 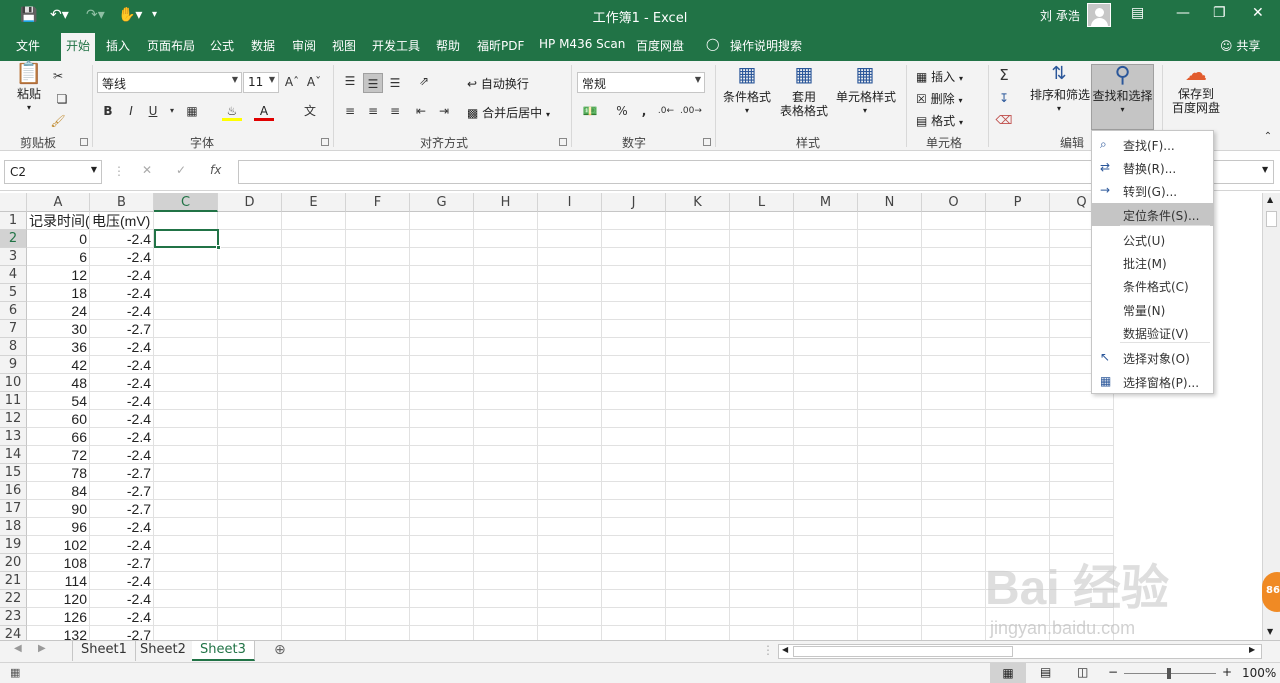 What do you see at coordinates (762, 473) in the screenshot?
I see `cell-l15` at bounding box center [762, 473].